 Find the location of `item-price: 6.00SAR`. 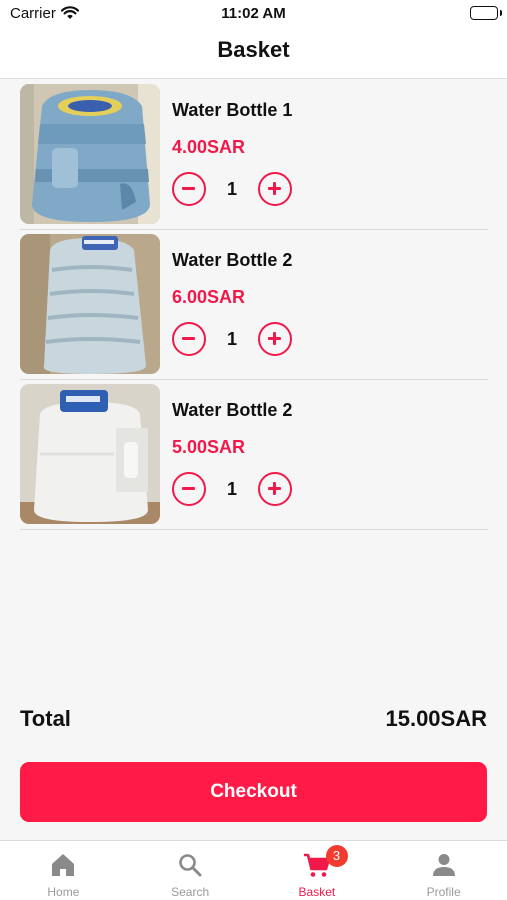

item-price: 6.00SAR is located at coordinates (209, 297).